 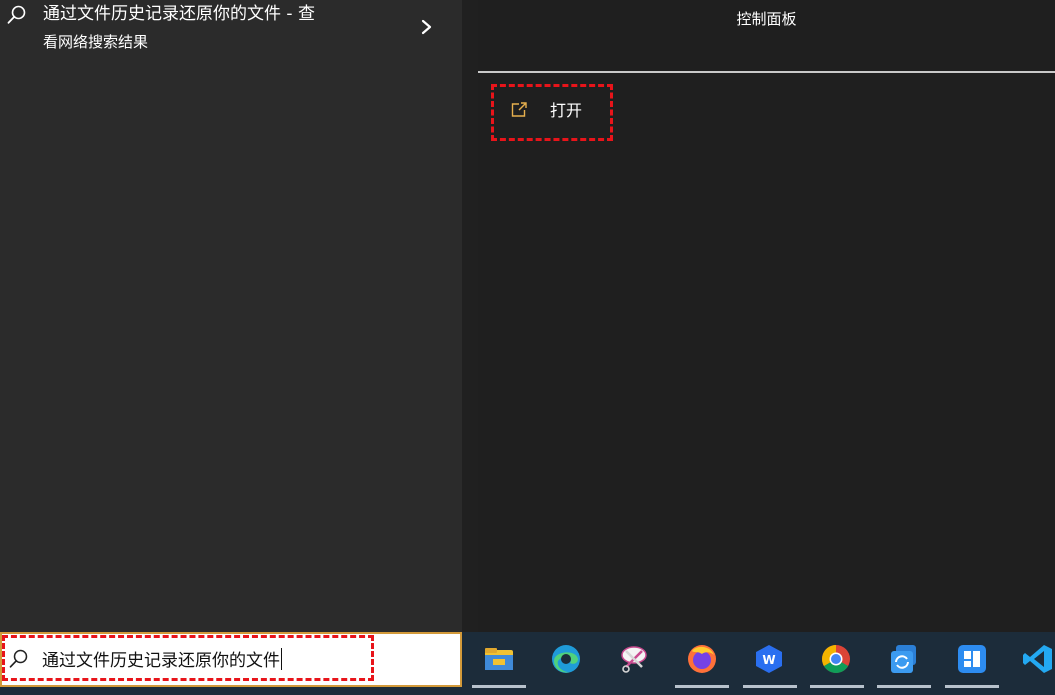 I want to click on result-subtitle: 看网络搜索结果, so click(x=96, y=42).